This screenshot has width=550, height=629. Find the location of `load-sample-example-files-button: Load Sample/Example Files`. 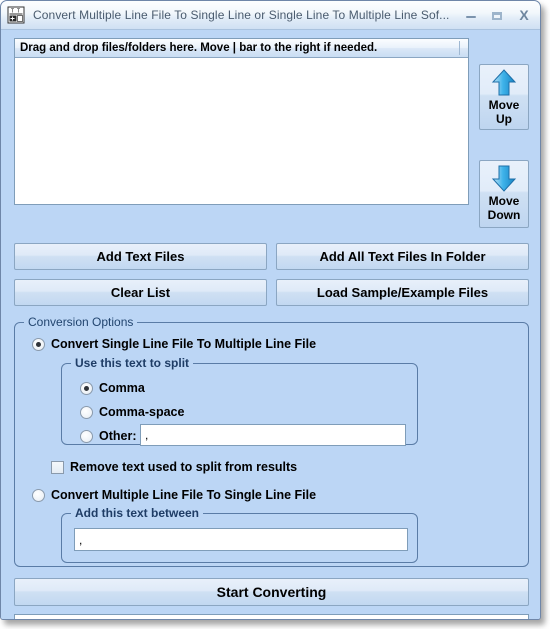

load-sample-example-files-button: Load Sample/Example Files is located at coordinates (402, 292).